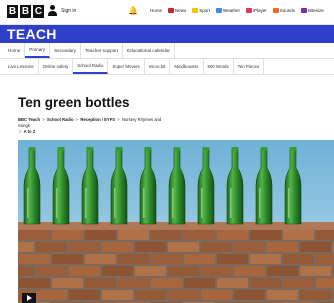  Describe the element at coordinates (91, 66) in the screenshot. I see `subnav2-school-radio: School Radio` at that location.